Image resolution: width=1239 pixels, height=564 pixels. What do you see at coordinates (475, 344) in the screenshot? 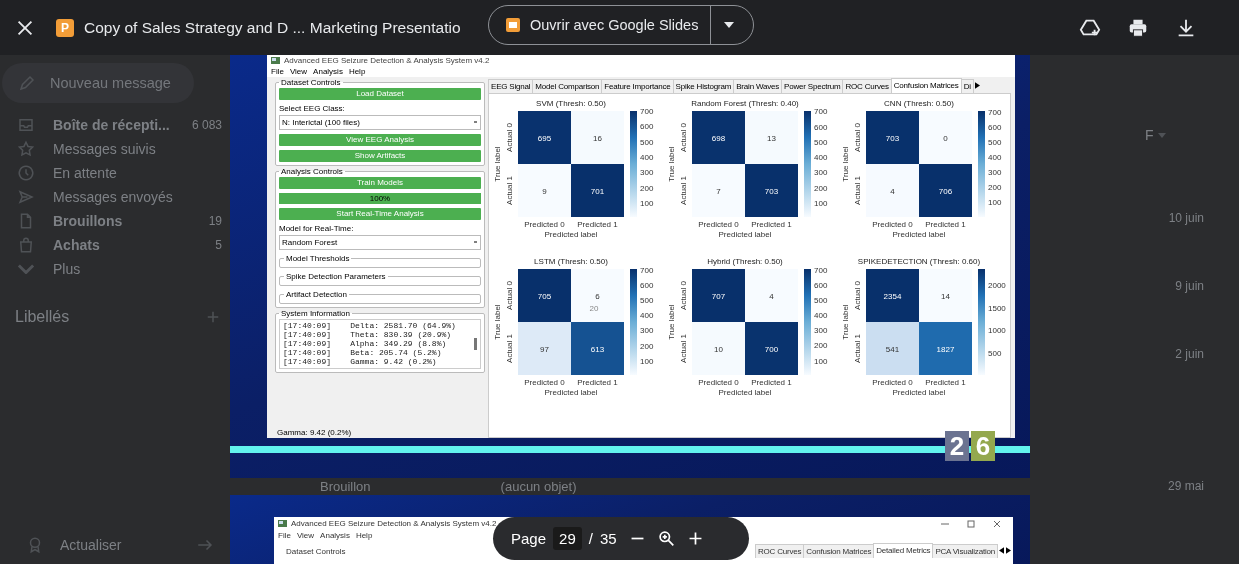
I see `scrollbar` at bounding box center [475, 344].